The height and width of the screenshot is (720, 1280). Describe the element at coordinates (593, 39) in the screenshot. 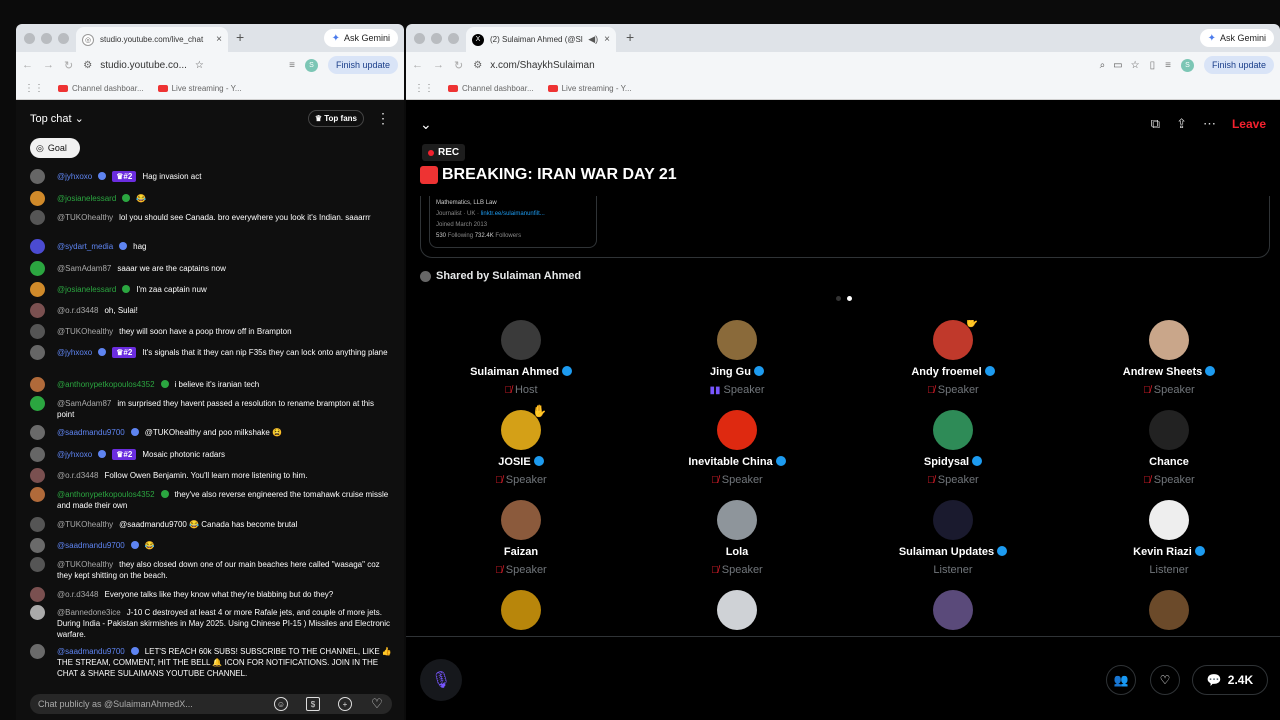

I see `speaker-icon: ◀)` at that location.